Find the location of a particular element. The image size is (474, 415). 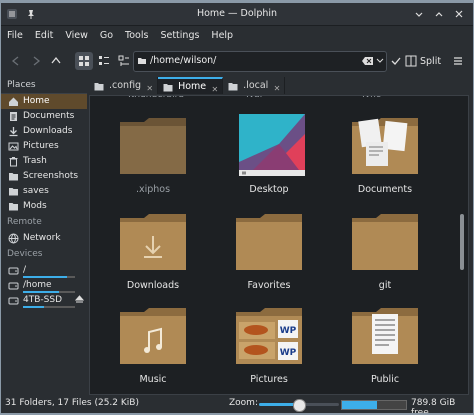

file-item-public: Public is located at coordinates (385, 342).